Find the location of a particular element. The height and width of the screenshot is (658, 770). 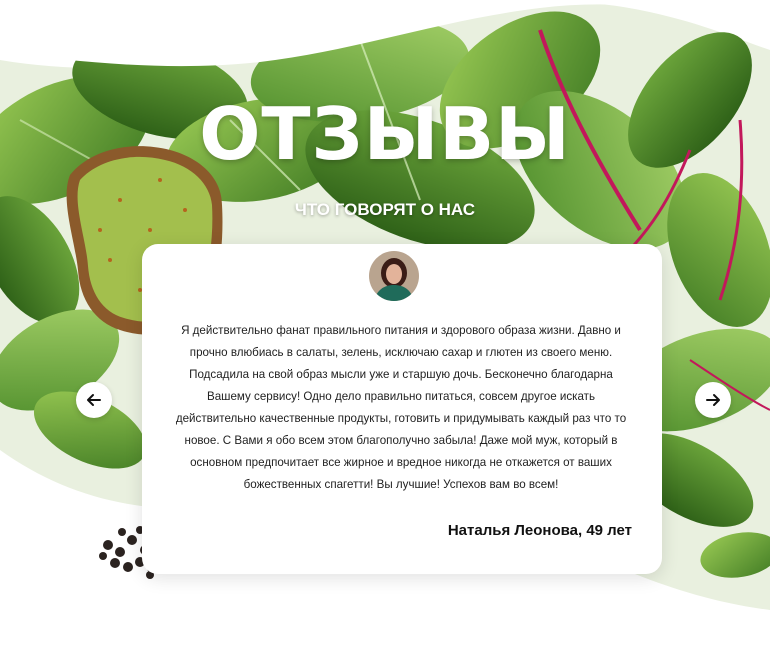

section-title: ОТЗЫВЫ is located at coordinates (385, 134).